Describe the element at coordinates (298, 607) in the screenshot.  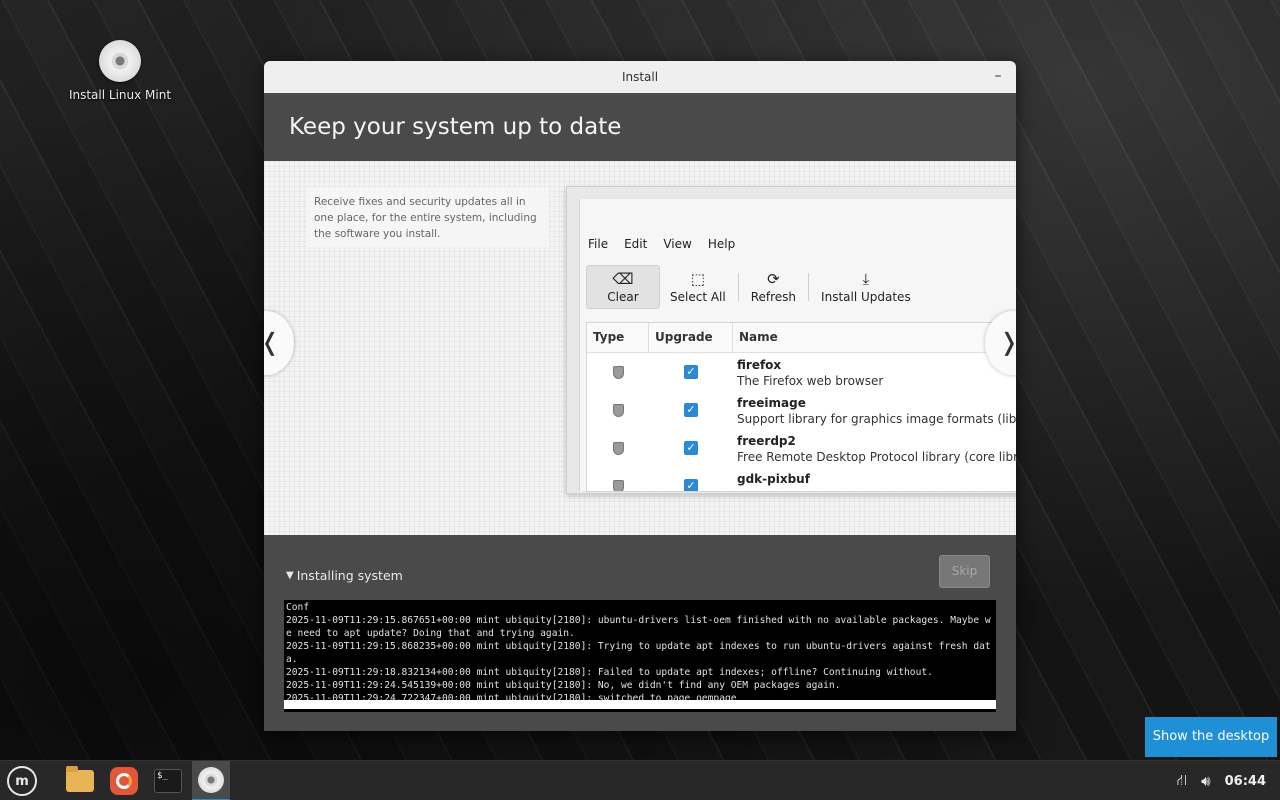
I see `log-line: Conf` at that location.